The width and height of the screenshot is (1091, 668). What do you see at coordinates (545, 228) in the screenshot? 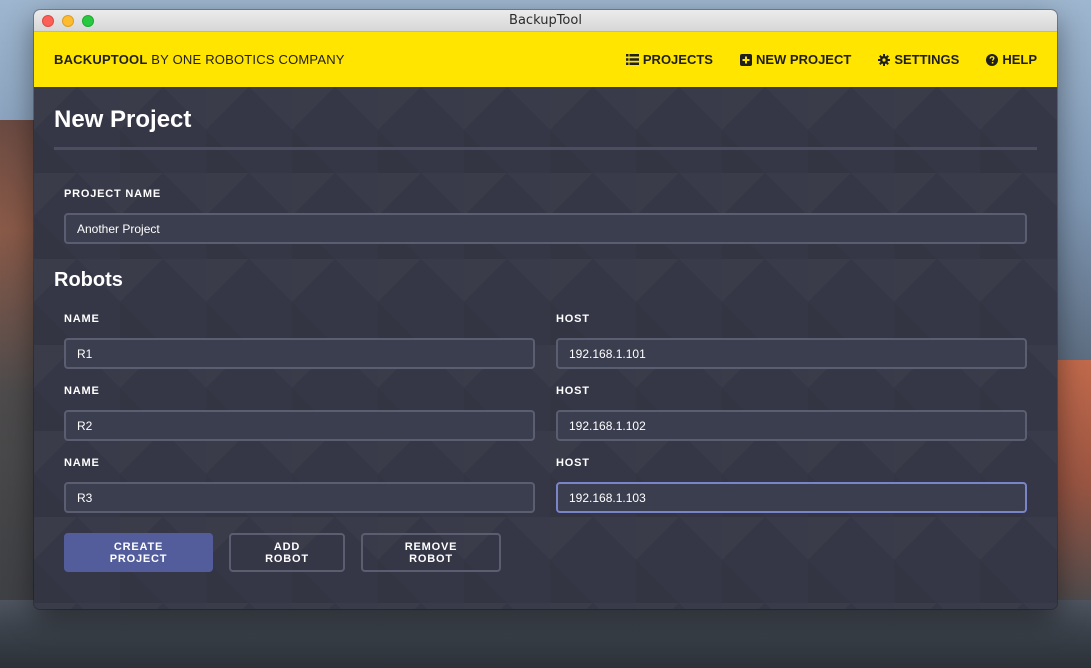
I see `project-name-input` at bounding box center [545, 228].